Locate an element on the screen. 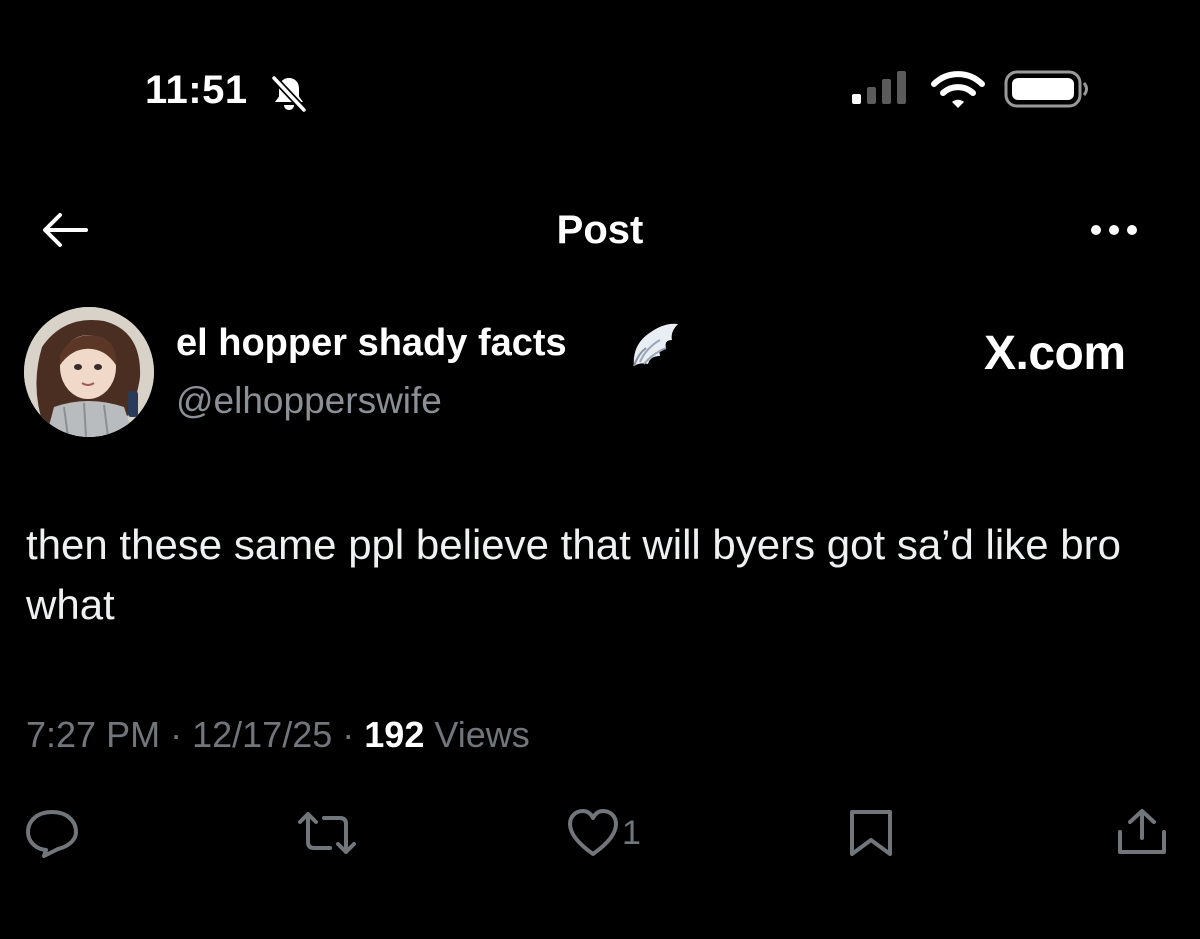 This screenshot has width=1200, height=939. page-title: Post is located at coordinates (600, 230).